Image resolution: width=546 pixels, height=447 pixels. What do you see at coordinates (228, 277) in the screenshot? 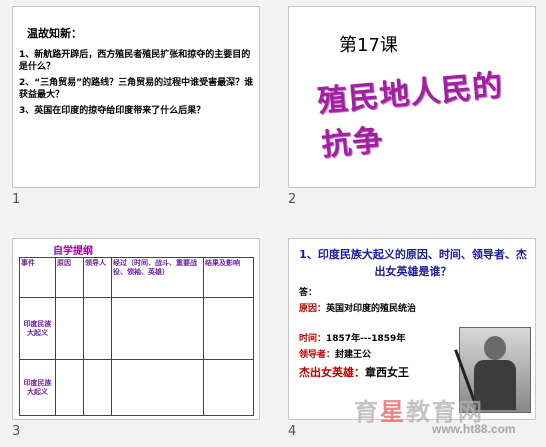
I see `table-header-cell: 结果及影响` at bounding box center [228, 277].